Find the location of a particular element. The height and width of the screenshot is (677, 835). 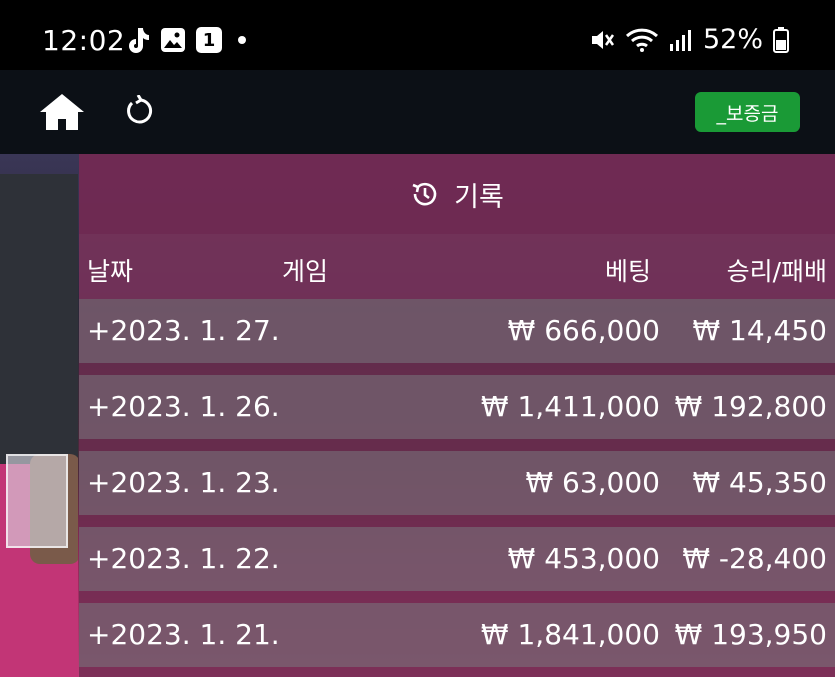

table-row: +2023. 1. 23. ₩ 63,000 ₩ 45,350 is located at coordinates (457, 483).